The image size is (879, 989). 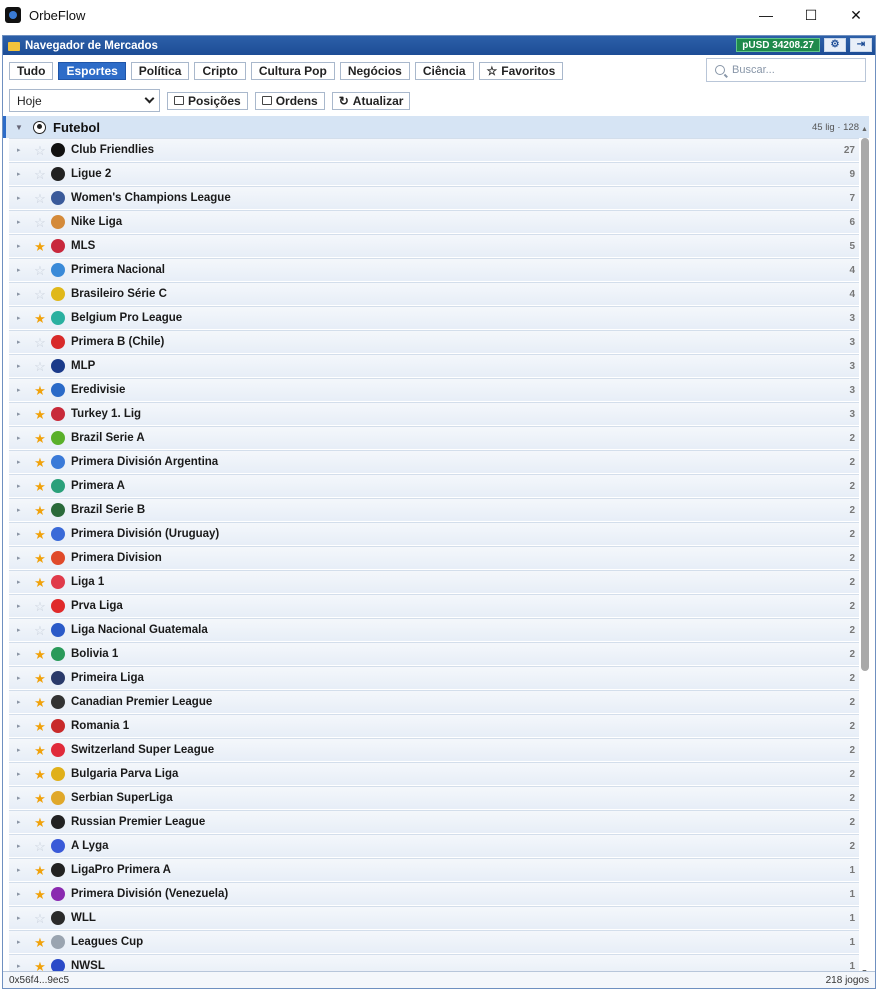 What do you see at coordinates (220, 71) in the screenshot?
I see `tab-cripto: Cripto` at bounding box center [220, 71].